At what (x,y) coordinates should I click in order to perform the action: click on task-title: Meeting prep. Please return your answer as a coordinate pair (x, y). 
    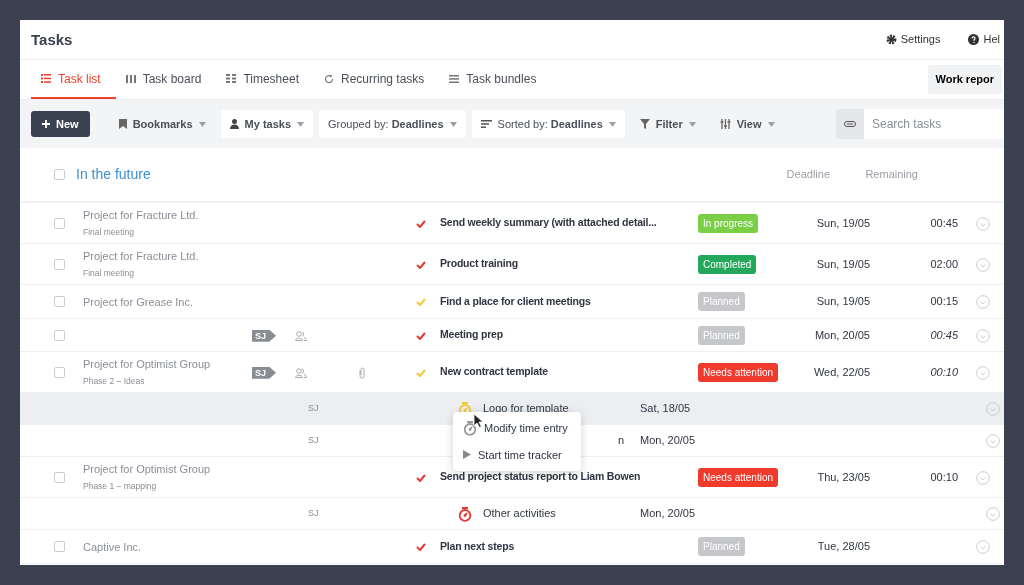
    Looking at the image, I should click on (472, 335).